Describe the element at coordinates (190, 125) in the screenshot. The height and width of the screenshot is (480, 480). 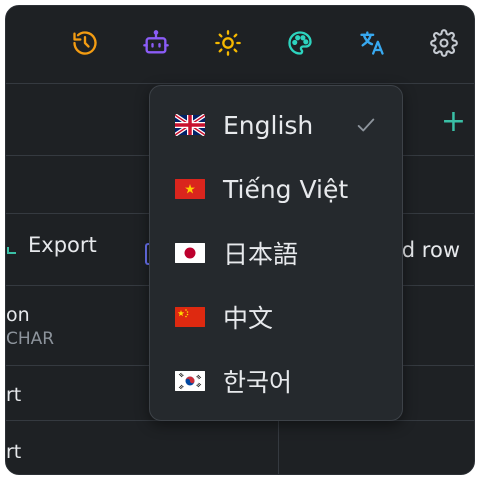
I see `uk-flag-icon` at that location.